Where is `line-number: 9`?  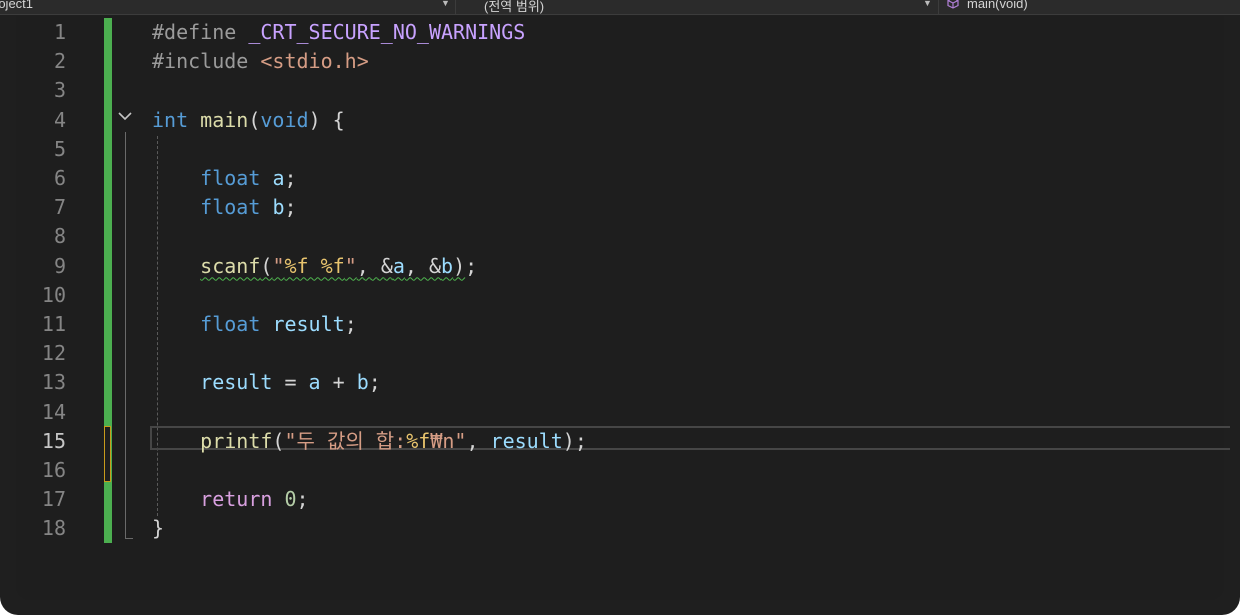
line-number: 9 is located at coordinates (59, 265).